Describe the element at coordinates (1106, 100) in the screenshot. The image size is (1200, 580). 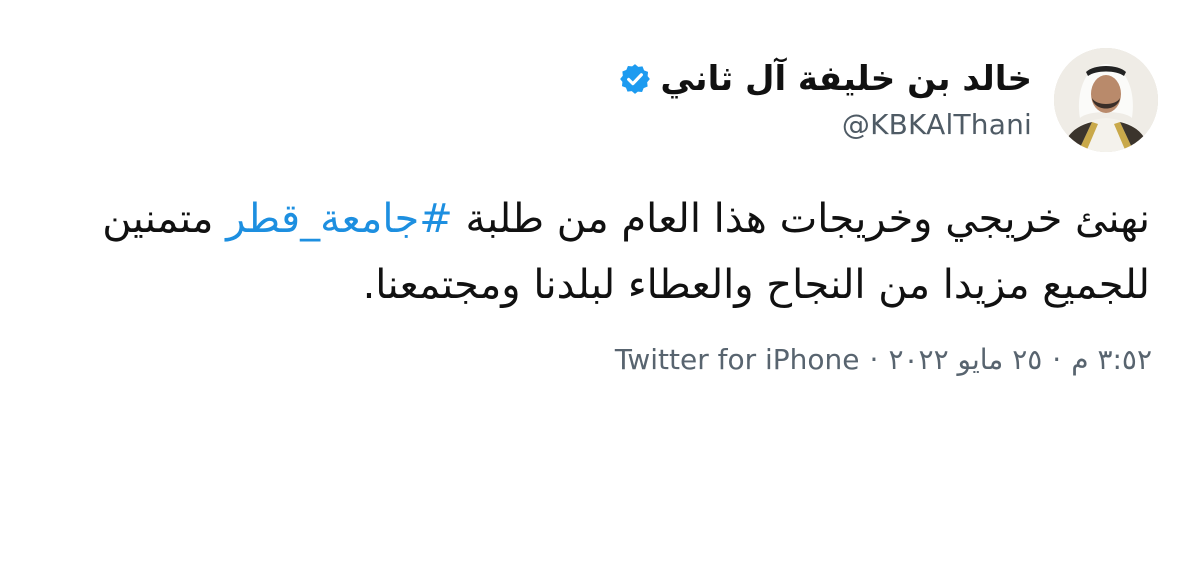
I see `avatar` at that location.